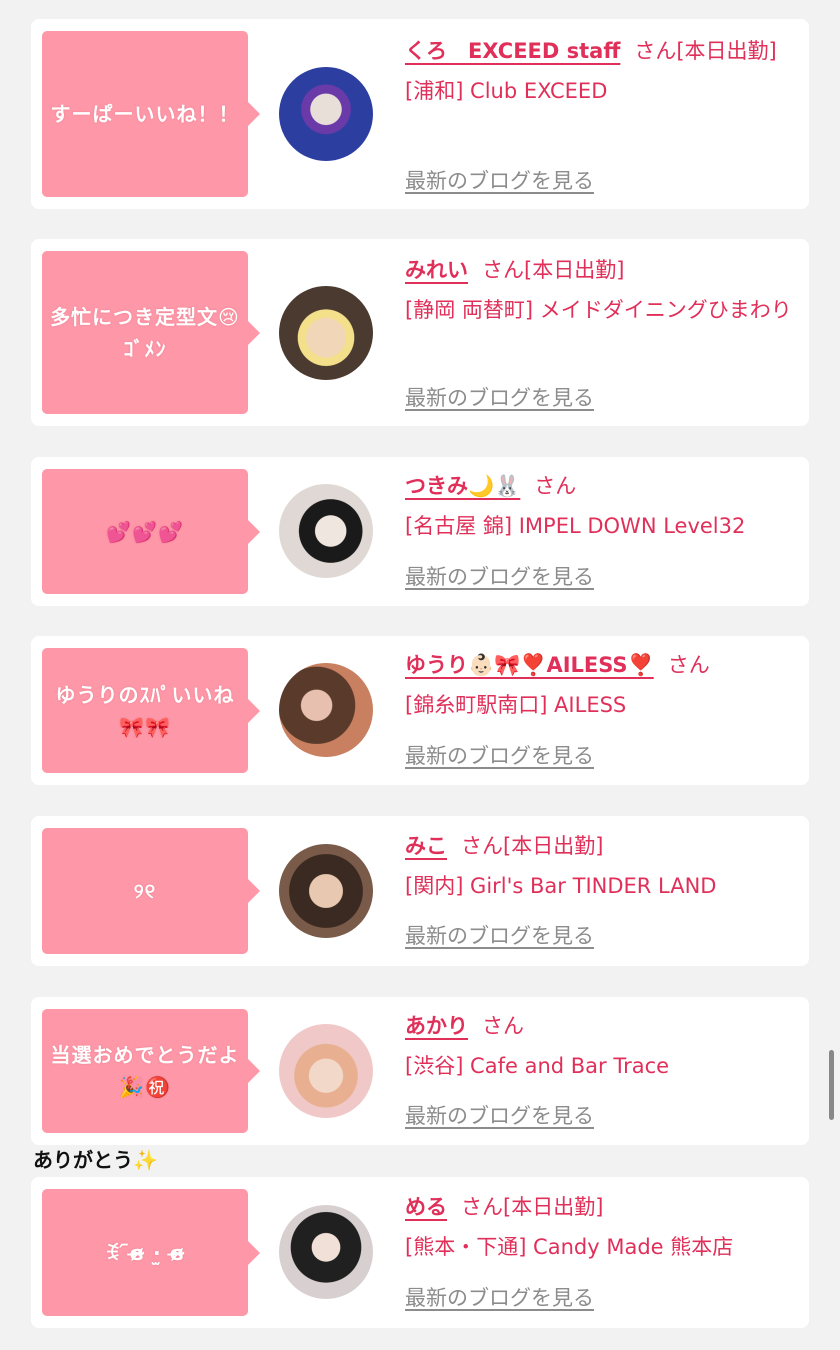  What do you see at coordinates (95, 1160) in the screenshot?
I see `overflow-comment-text: ありがとう✨` at bounding box center [95, 1160].